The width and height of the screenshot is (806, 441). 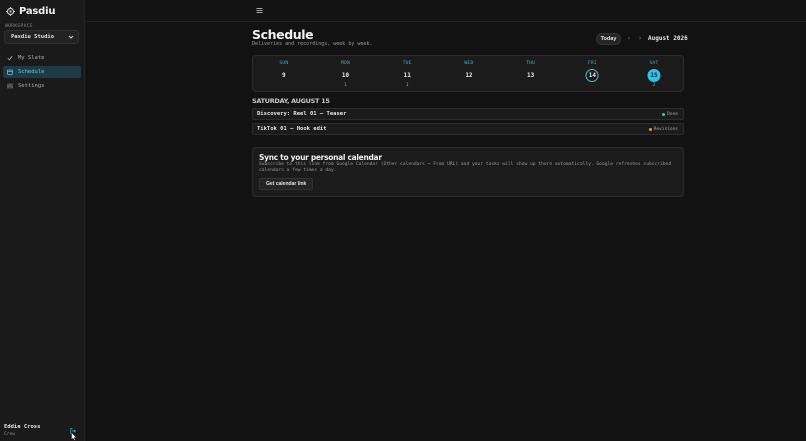 I want to click on gear-logo-icon, so click(x=10, y=11).